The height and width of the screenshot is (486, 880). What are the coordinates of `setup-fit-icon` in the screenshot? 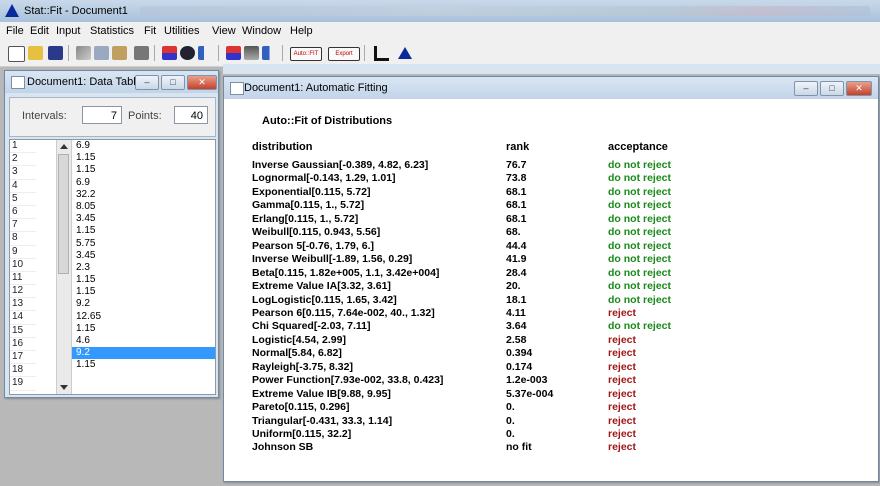 It's located at (233, 53).